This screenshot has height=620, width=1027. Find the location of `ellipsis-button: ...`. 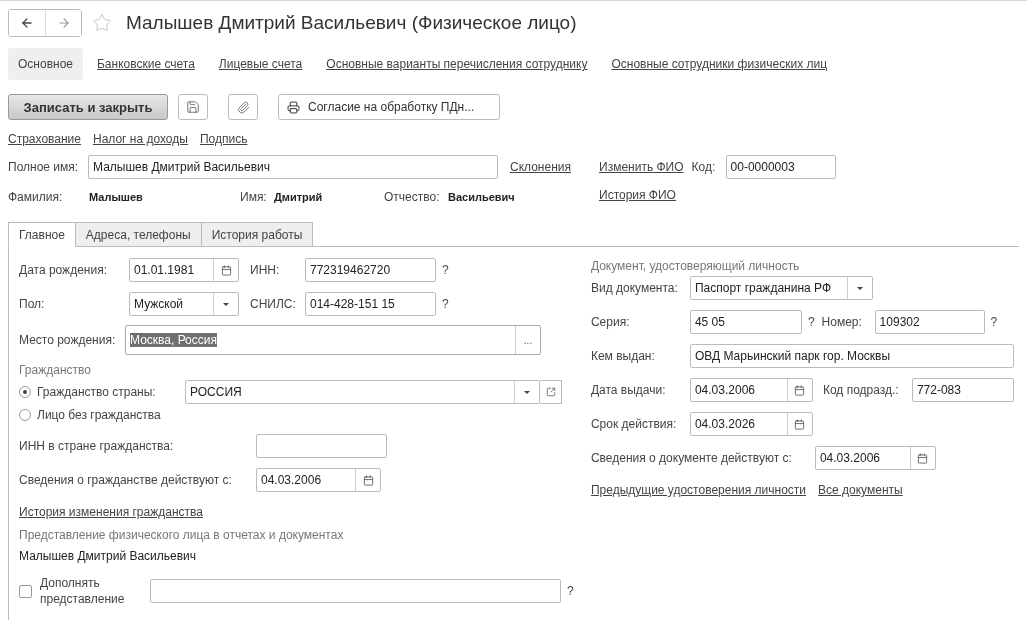

ellipsis-button: ... is located at coordinates (527, 340).